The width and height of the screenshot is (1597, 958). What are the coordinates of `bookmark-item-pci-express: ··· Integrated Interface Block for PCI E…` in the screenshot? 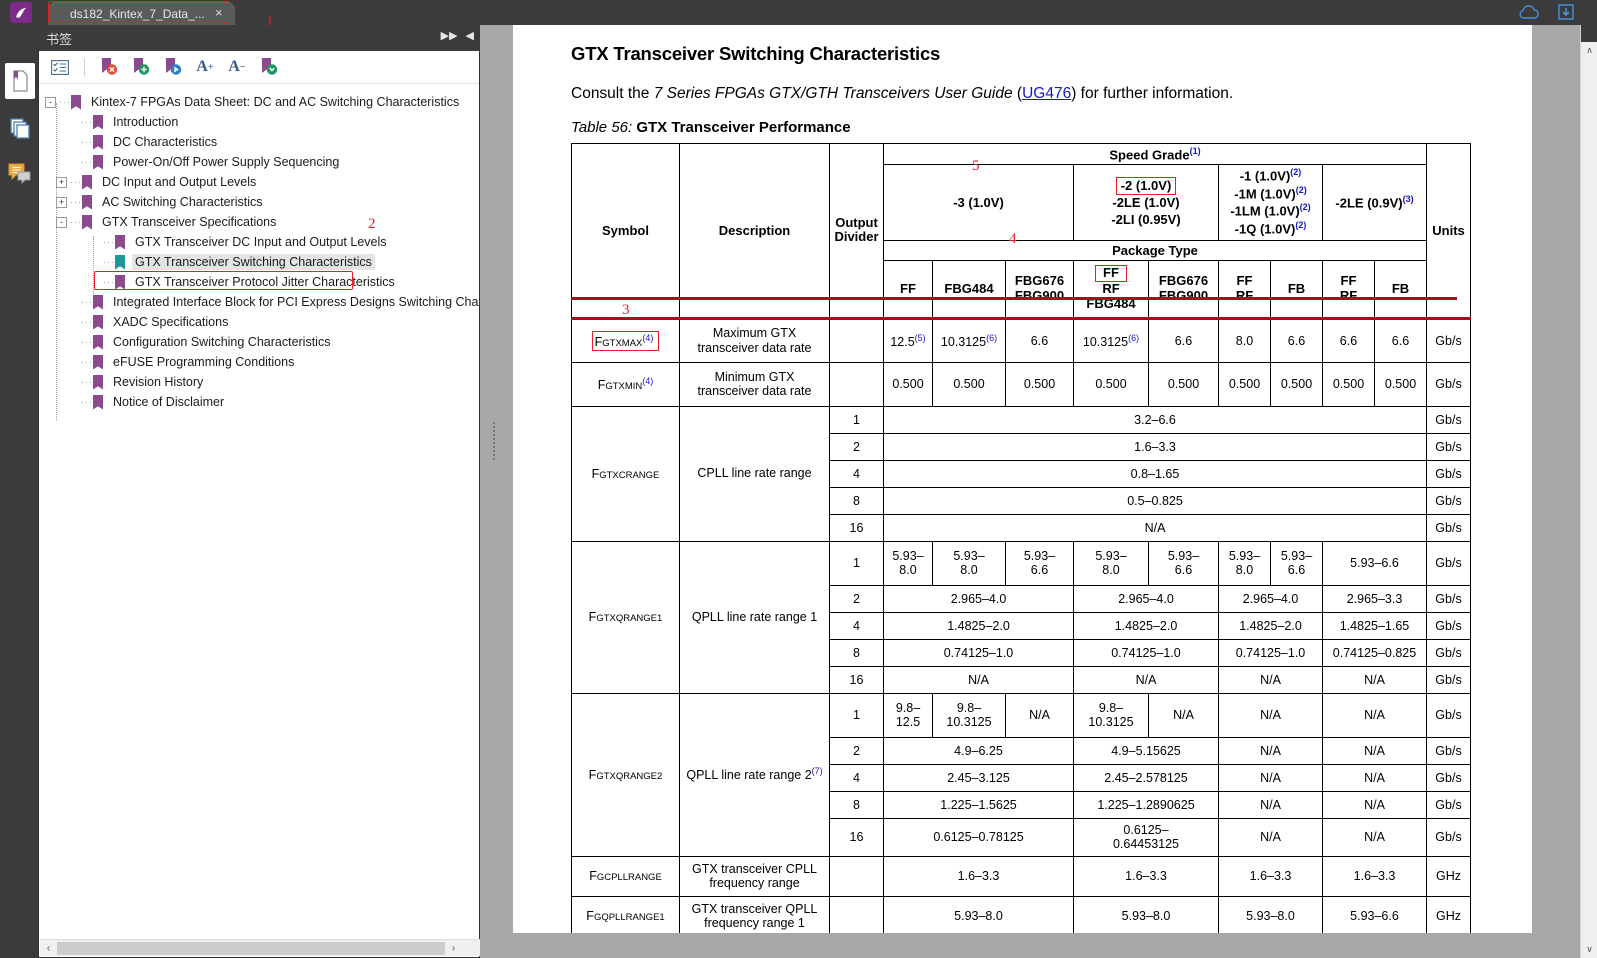 It's located at (262, 302).